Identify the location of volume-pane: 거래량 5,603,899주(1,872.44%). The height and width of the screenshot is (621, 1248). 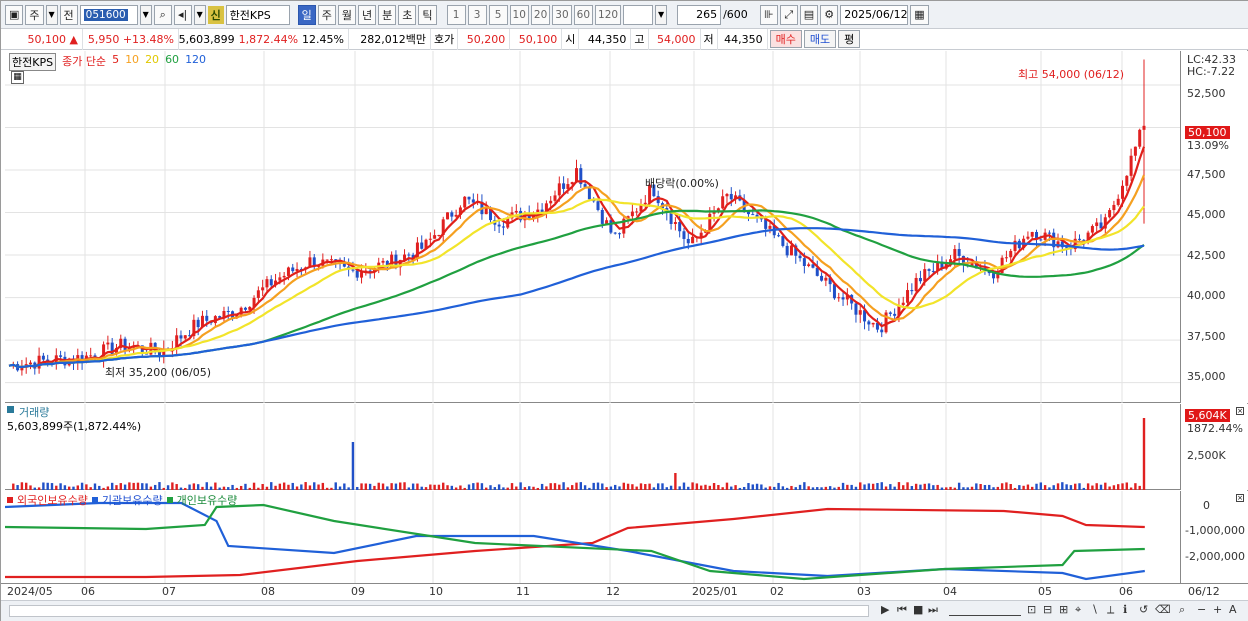
(592, 447).